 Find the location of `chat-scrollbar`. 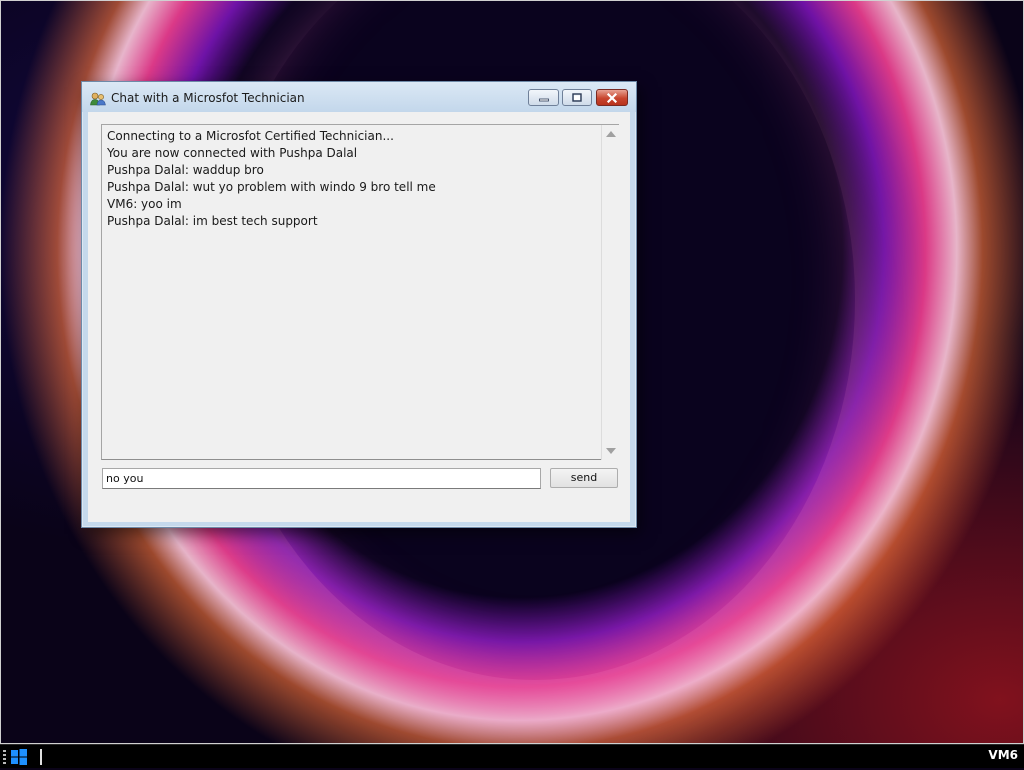

chat-scrollbar is located at coordinates (610, 292).